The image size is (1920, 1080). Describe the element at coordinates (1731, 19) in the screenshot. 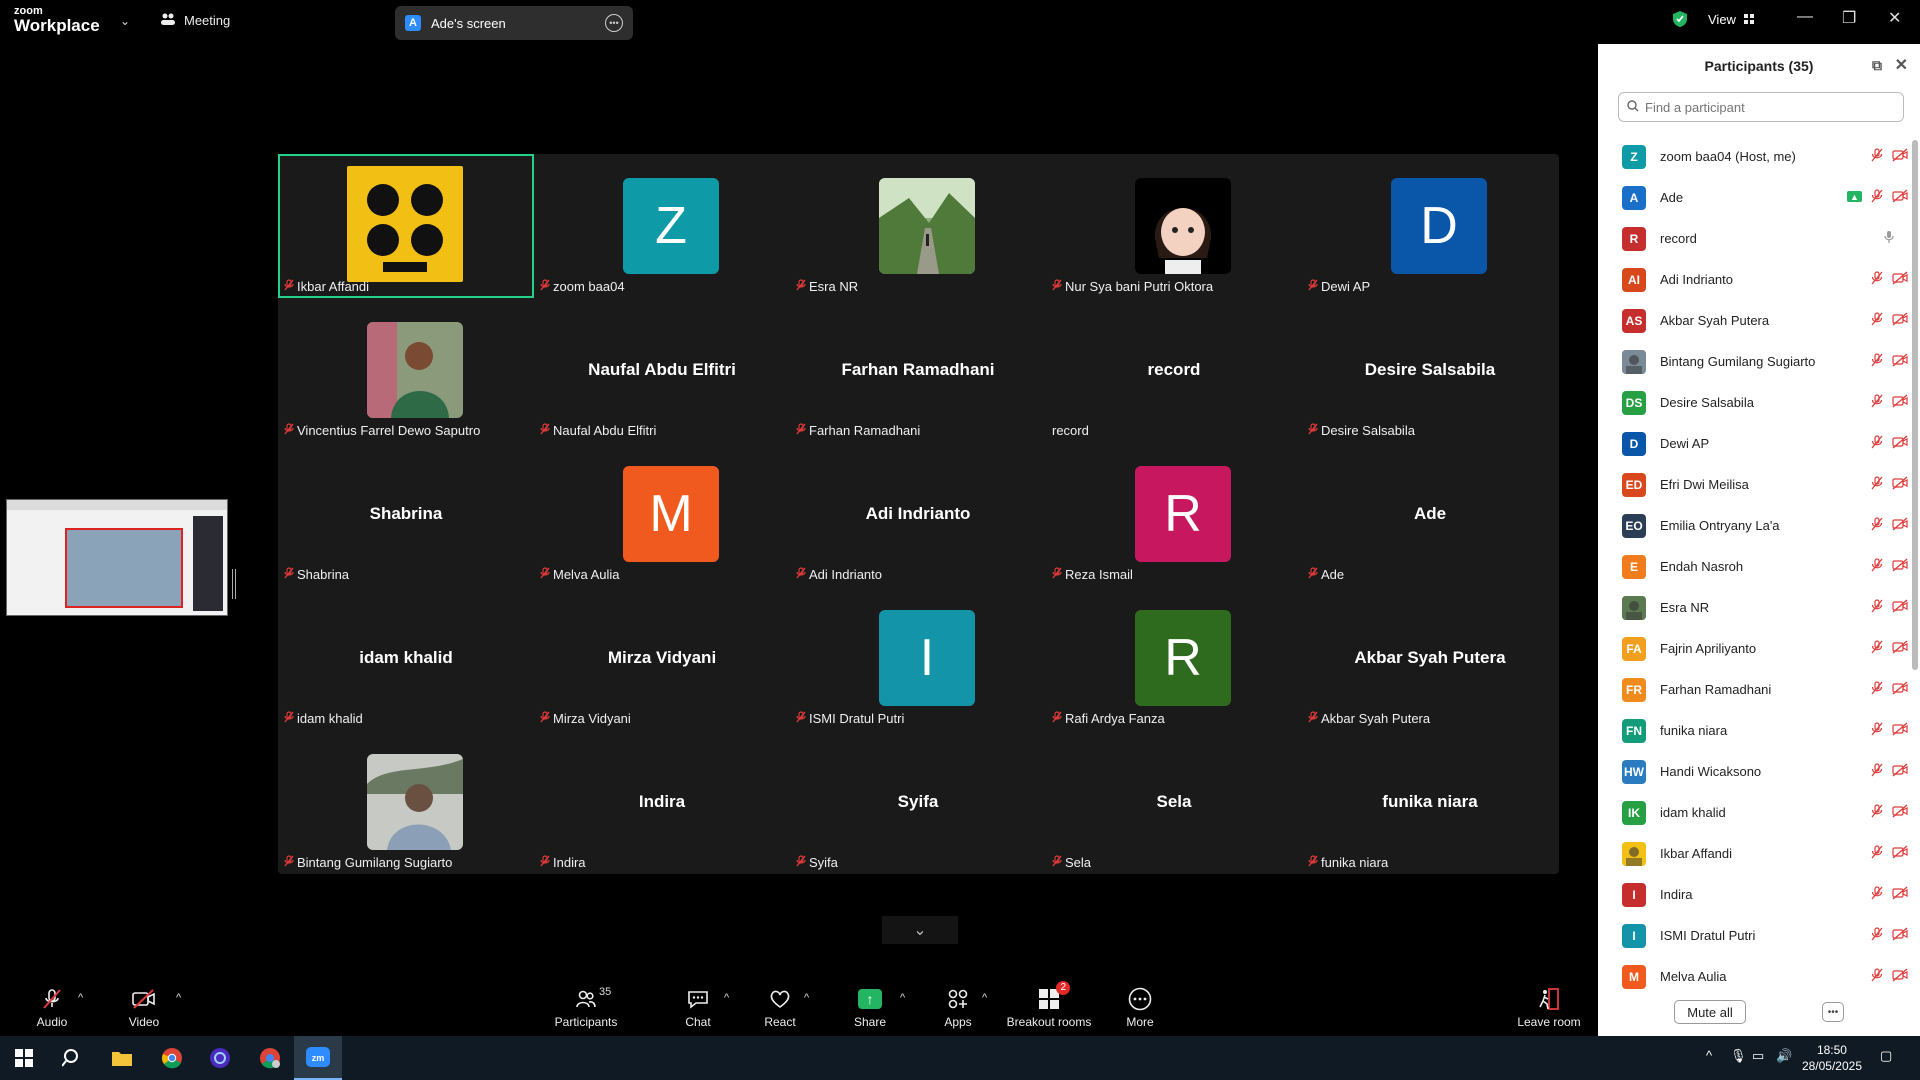

I see `view-button: View` at that location.